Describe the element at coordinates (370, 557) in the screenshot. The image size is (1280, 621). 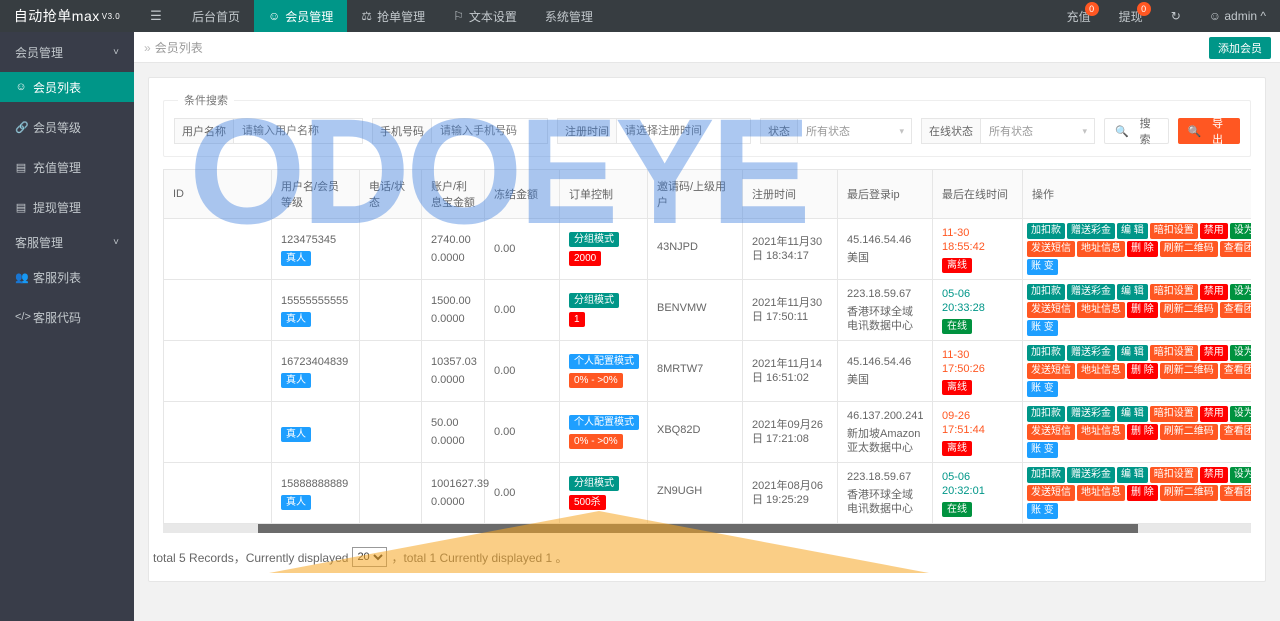
I see `page-size-select: 20` at that location.